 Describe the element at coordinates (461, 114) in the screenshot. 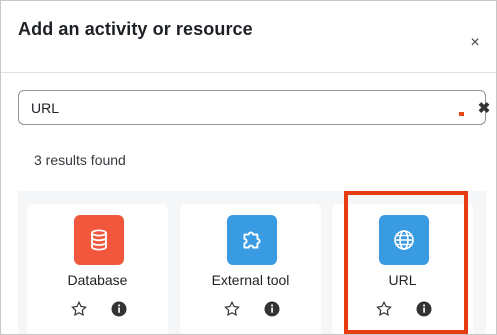

I see `text-cursor` at that location.